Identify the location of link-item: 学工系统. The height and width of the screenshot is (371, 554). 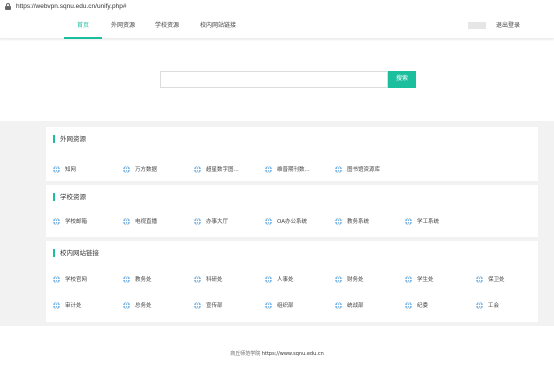
(422, 221).